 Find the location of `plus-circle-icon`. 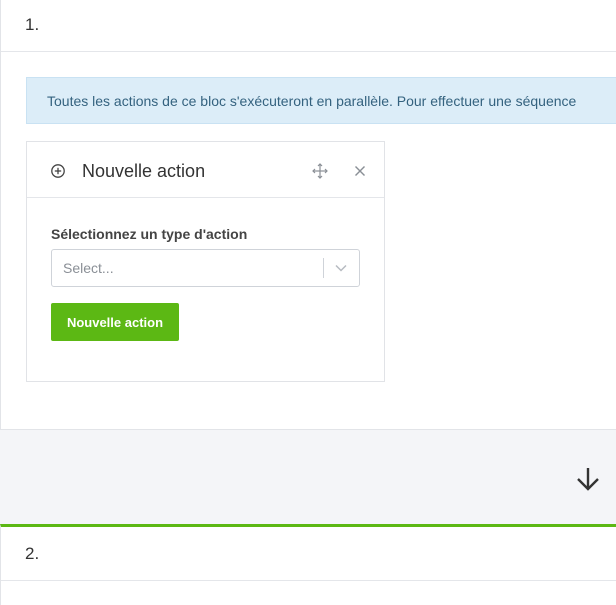

plus-circle-icon is located at coordinates (58, 171).